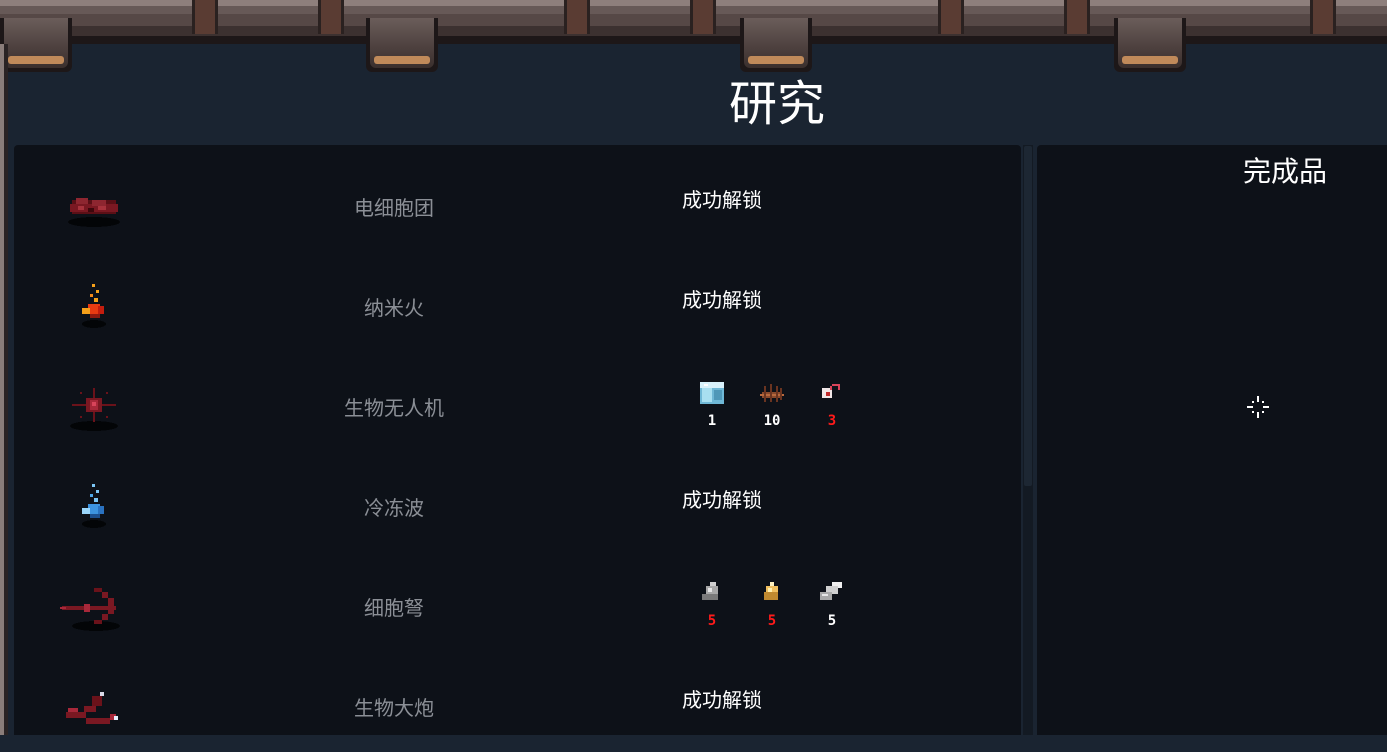  I want to click on research-row: 生物大炮 成功解锁, so click(517, 702).